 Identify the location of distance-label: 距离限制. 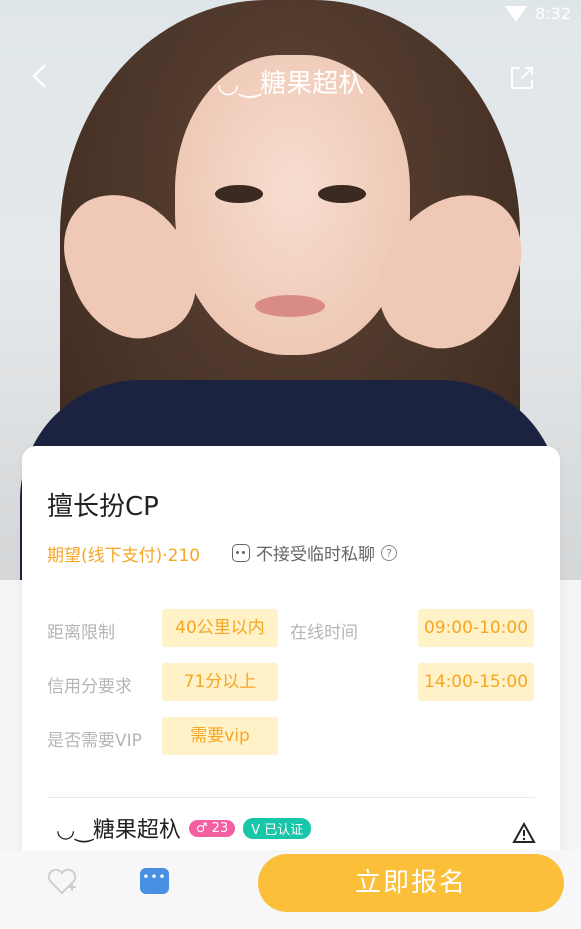
(81, 633).